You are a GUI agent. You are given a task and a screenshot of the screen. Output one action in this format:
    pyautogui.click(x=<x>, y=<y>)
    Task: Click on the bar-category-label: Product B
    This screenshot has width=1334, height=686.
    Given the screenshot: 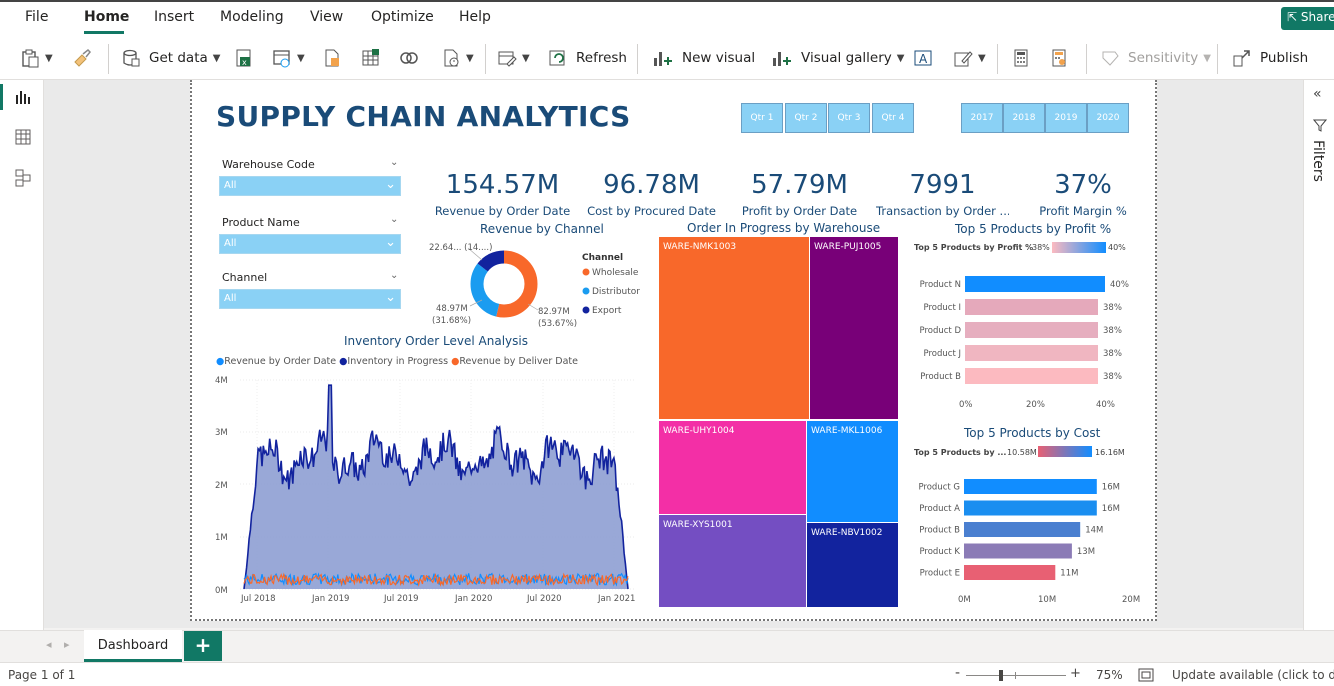 What is the action you would take?
    pyautogui.click(x=940, y=377)
    